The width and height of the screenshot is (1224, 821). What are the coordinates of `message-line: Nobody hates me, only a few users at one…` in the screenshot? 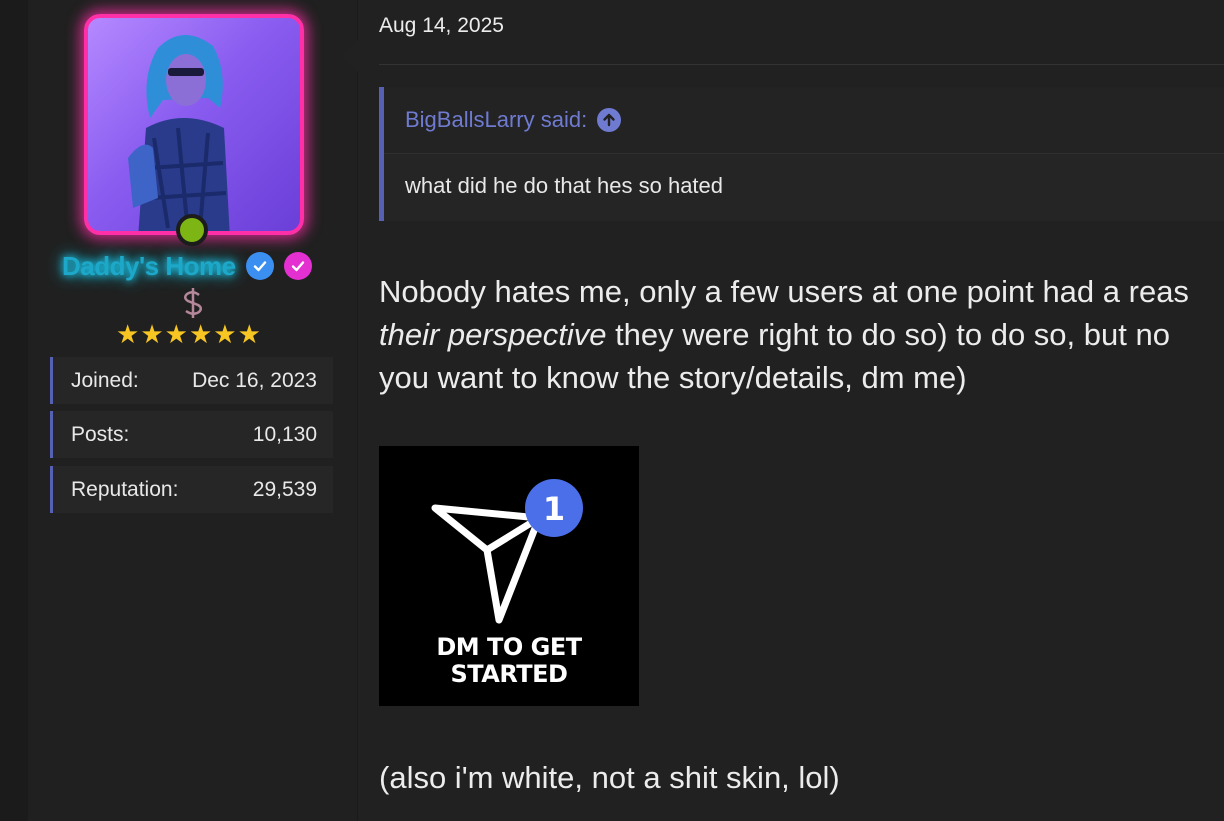 It's located at (784, 291).